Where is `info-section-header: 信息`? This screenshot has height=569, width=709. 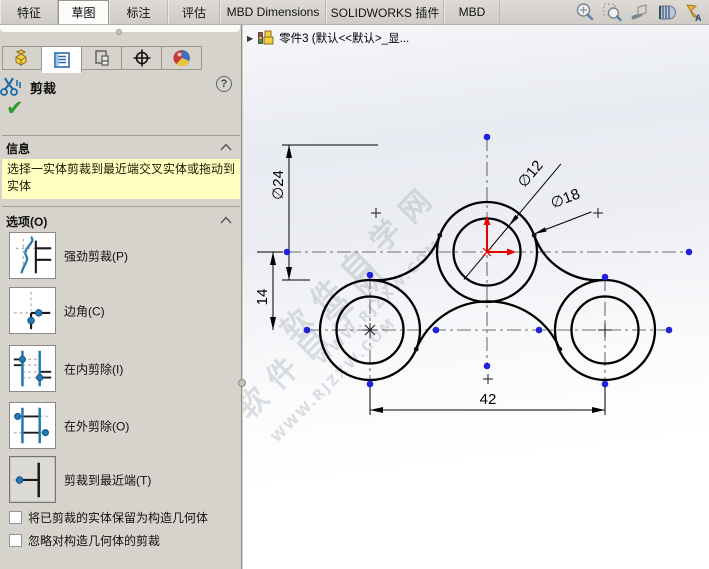 info-section-header: 信息 is located at coordinates (121, 148).